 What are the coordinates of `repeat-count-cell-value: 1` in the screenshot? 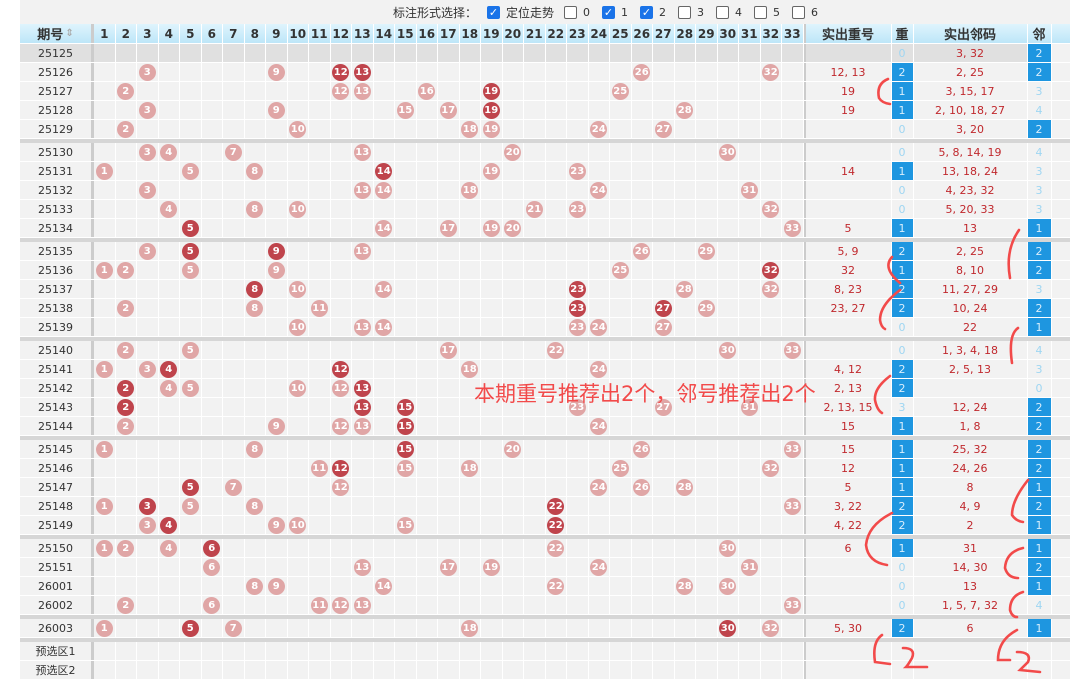 It's located at (902, 91).